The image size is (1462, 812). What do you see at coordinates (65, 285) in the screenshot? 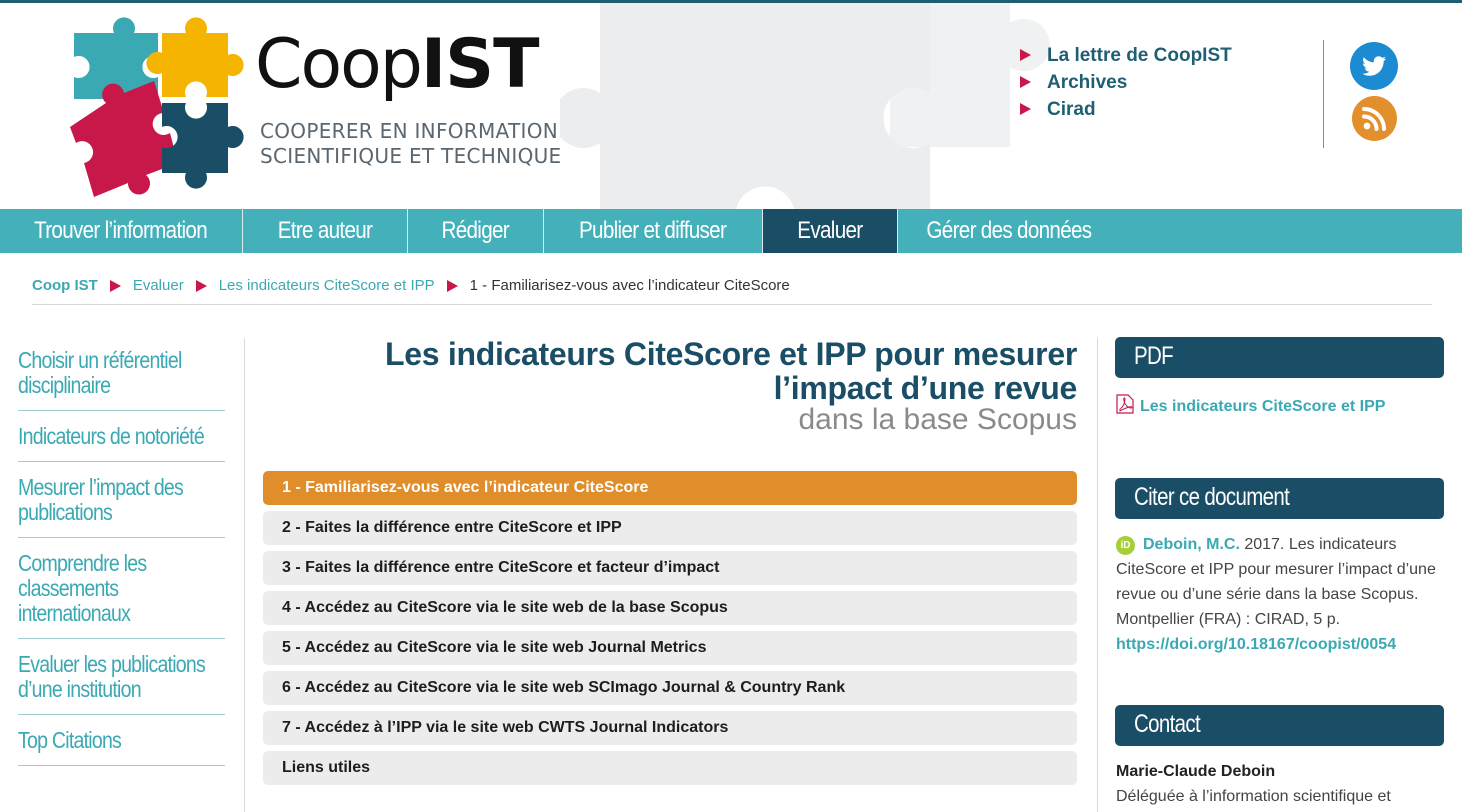
I see `breadcrumb-home: Coop IST` at bounding box center [65, 285].